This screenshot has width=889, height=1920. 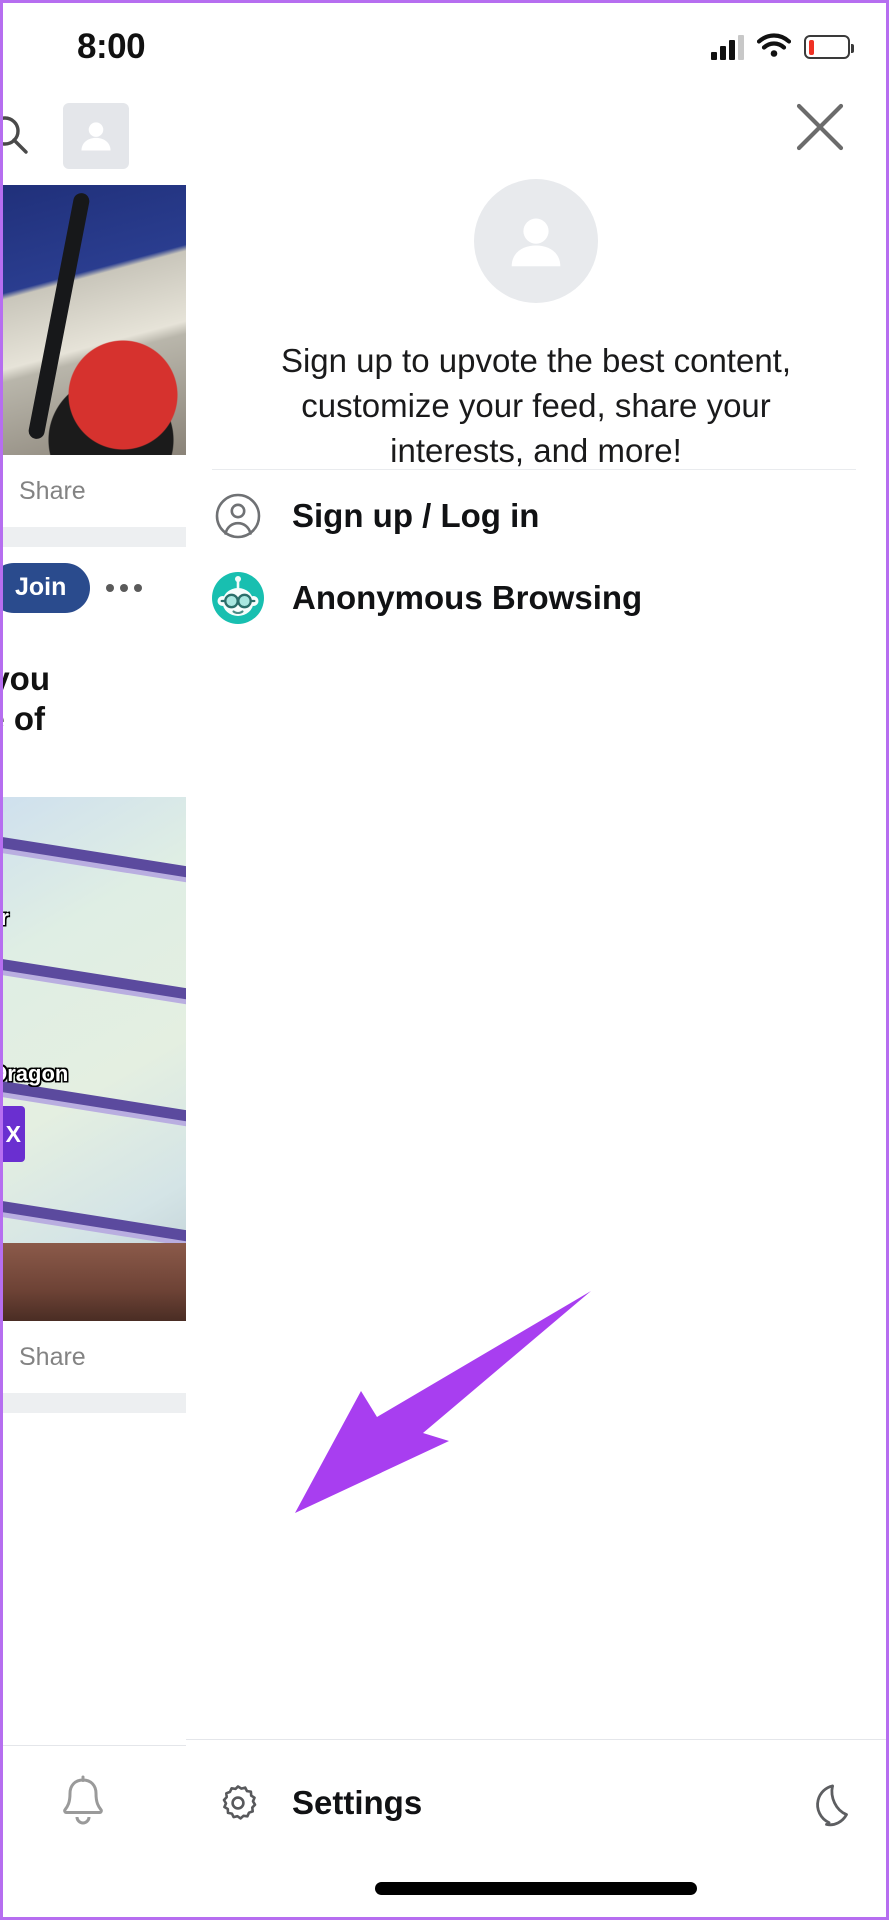 I want to click on snoo-incognito-icon, so click(x=238, y=598).